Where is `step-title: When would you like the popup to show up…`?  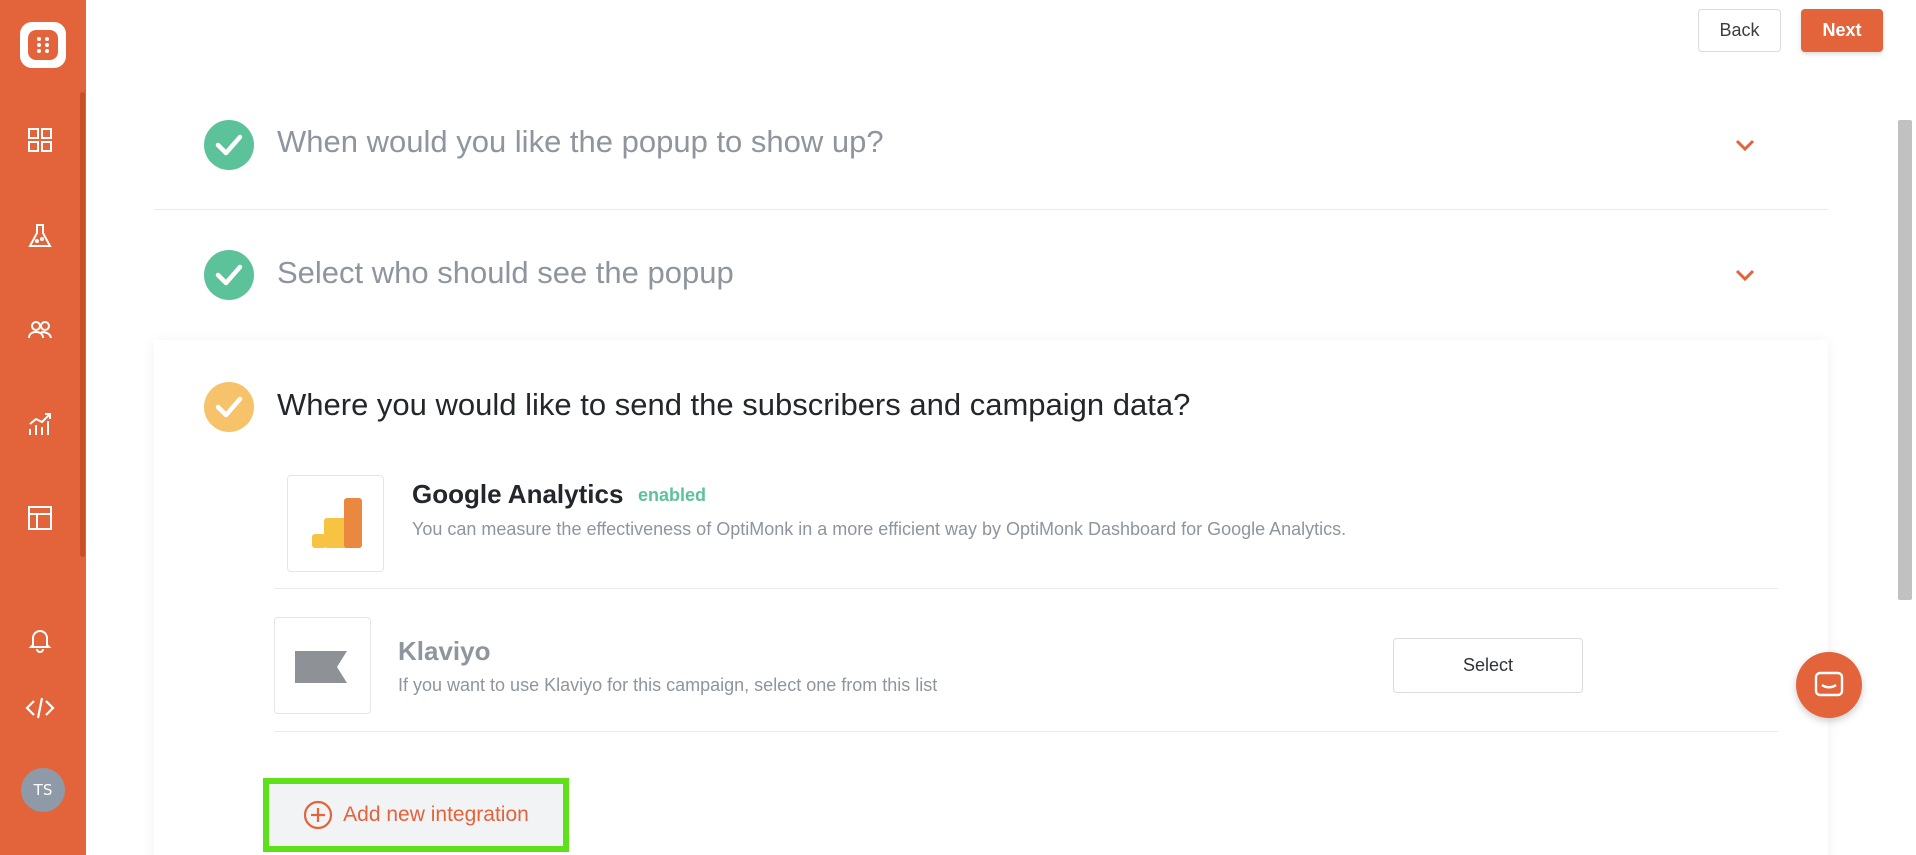
step-title: When would you like the popup to show up… is located at coordinates (580, 141).